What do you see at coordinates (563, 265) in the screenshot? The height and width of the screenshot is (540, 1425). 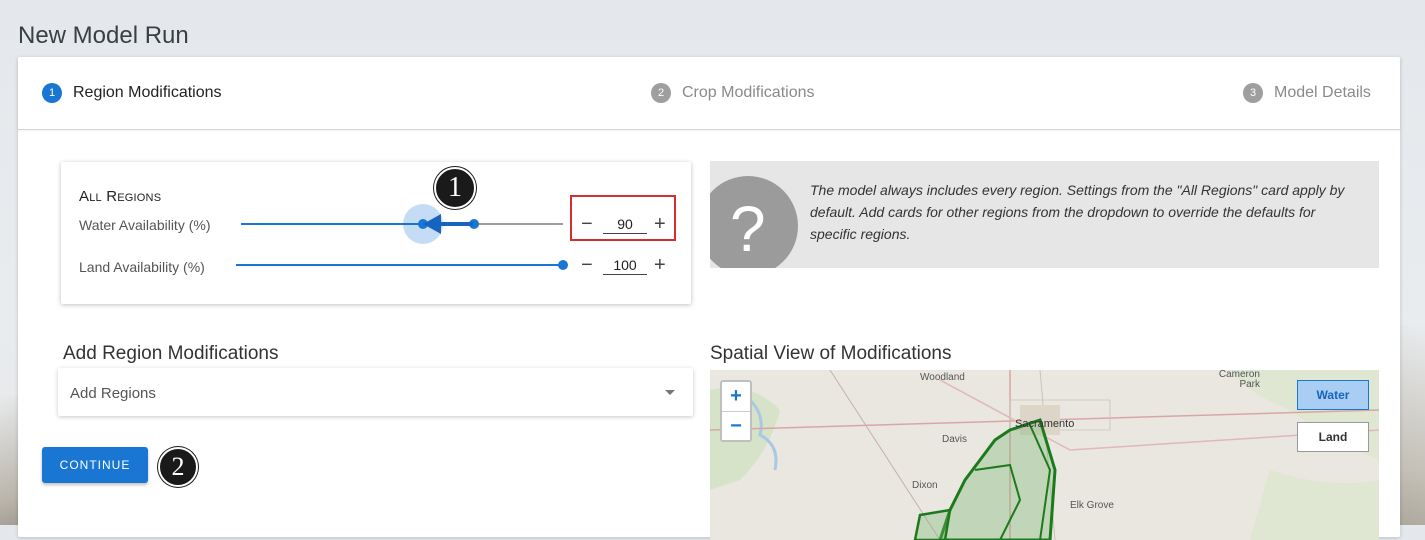 I see `land-slider-thumb` at bounding box center [563, 265].